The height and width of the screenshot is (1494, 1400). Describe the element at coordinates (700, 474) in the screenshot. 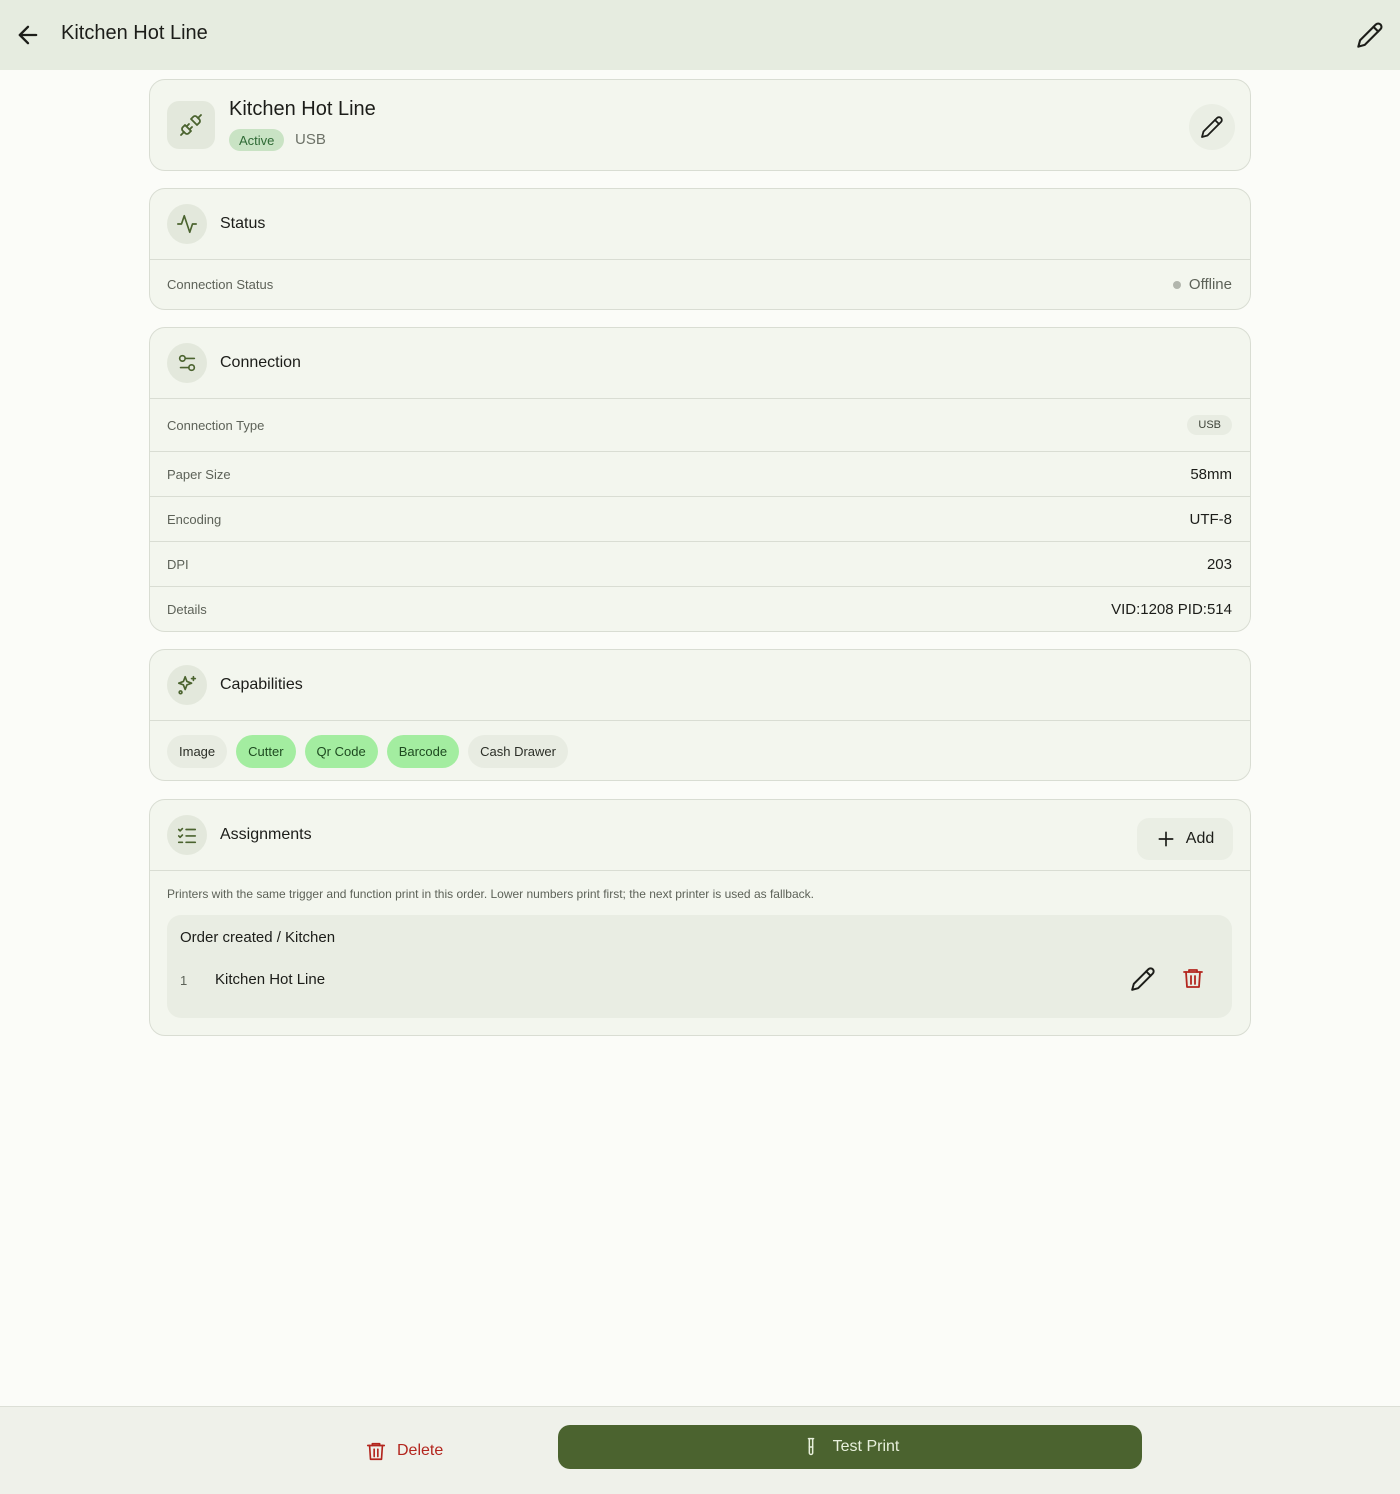

I see `paper-size-row: Paper Size 58mm` at that location.